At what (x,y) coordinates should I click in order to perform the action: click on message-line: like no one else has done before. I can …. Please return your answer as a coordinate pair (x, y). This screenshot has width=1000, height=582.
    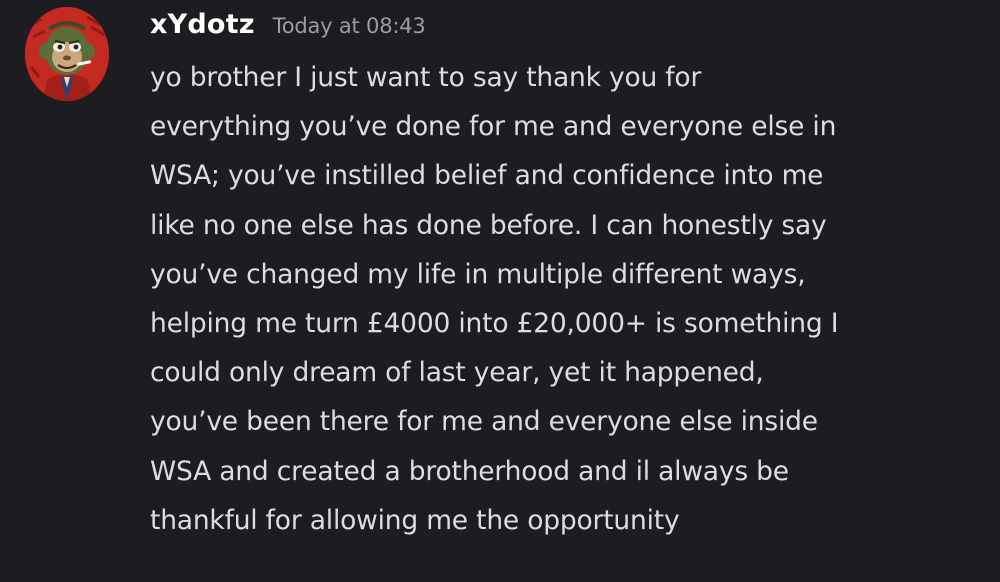
    Looking at the image, I should click on (488, 225).